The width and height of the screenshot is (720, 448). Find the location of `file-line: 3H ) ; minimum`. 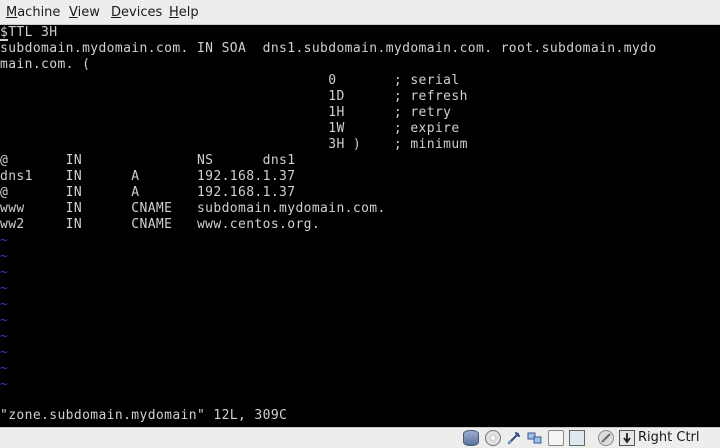

file-line: 3H ) ; minimum is located at coordinates (234, 144).